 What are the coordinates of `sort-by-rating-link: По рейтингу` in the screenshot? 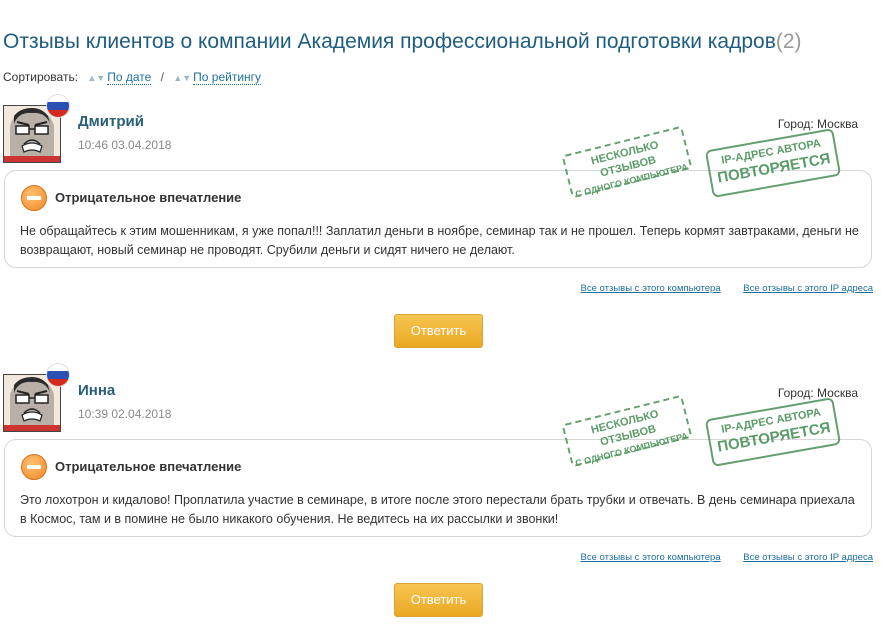 It's located at (227, 77).